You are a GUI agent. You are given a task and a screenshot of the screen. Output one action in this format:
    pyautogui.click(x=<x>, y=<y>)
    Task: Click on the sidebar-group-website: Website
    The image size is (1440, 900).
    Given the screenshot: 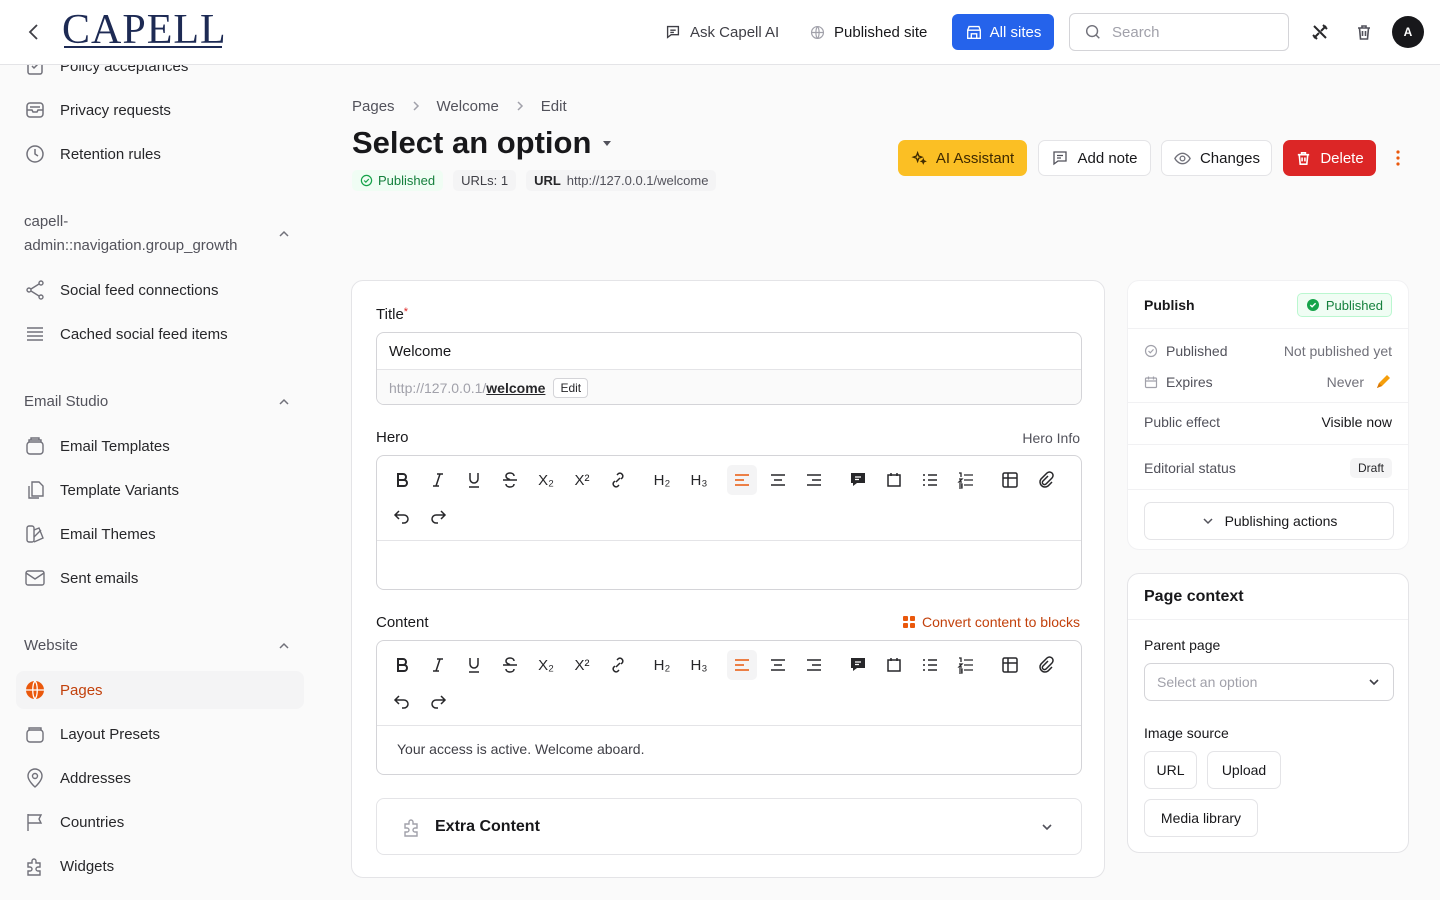 What is the action you would take?
    pyautogui.click(x=164, y=646)
    